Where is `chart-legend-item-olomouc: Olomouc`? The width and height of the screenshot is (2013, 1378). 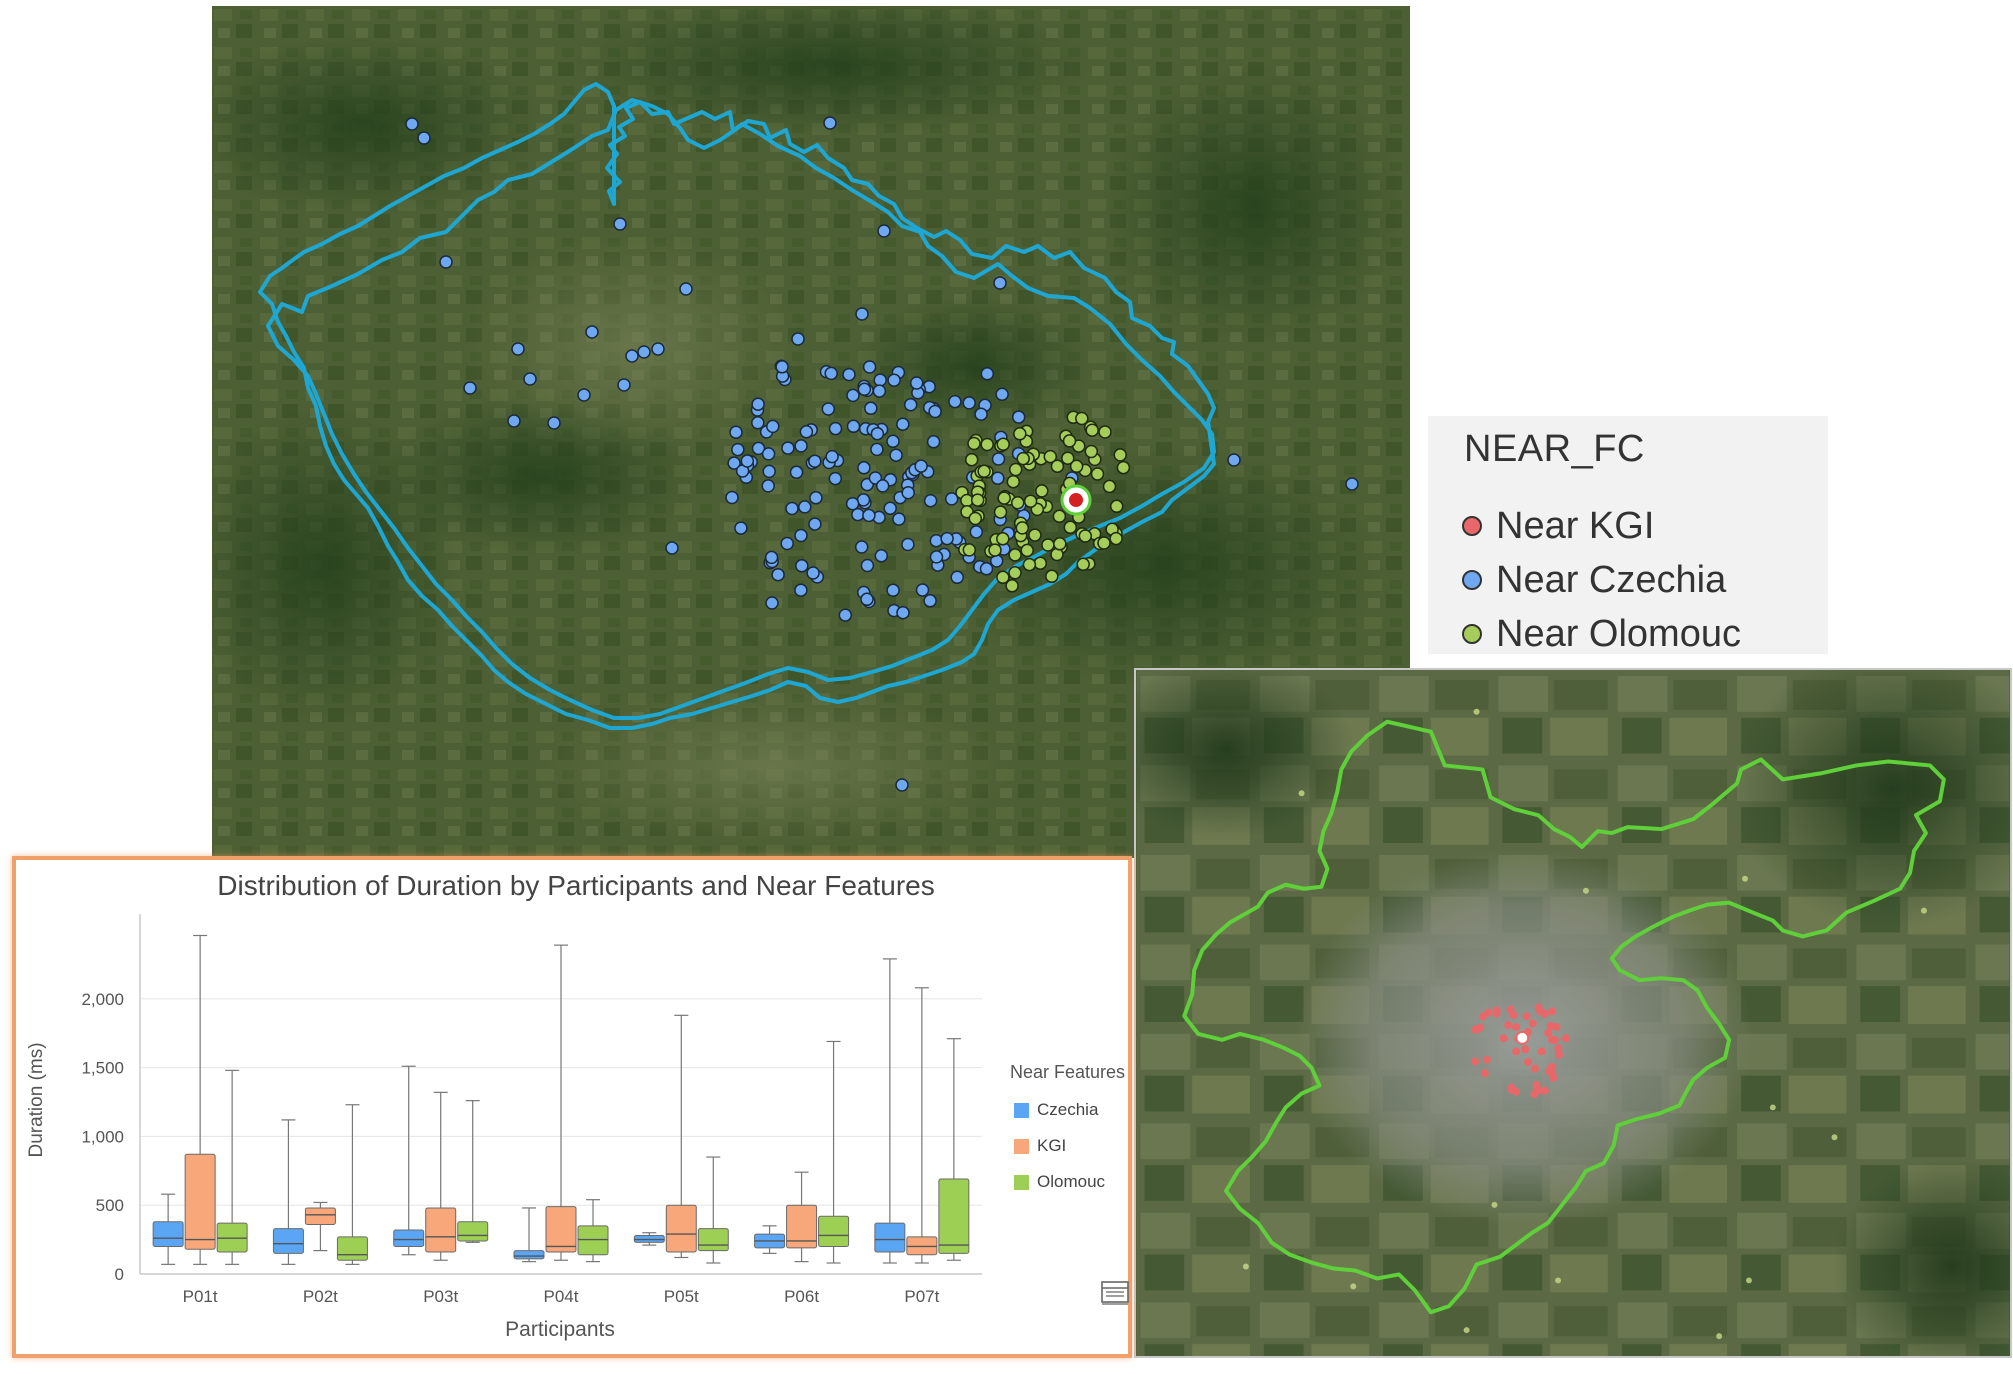 chart-legend-item-olomouc: Olomouc is located at coordinates (1059, 1182).